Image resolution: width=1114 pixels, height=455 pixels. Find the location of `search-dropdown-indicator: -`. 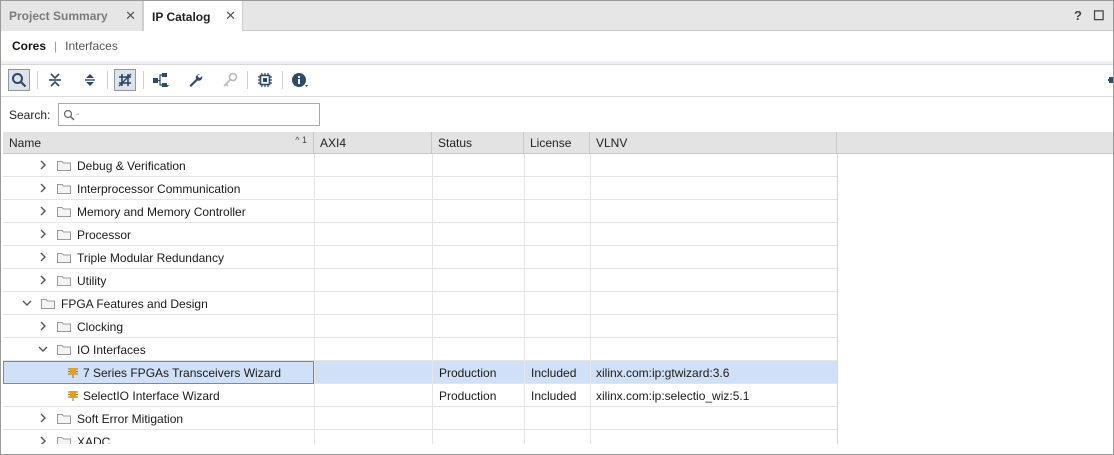

search-dropdown-indicator: - is located at coordinates (78, 114).